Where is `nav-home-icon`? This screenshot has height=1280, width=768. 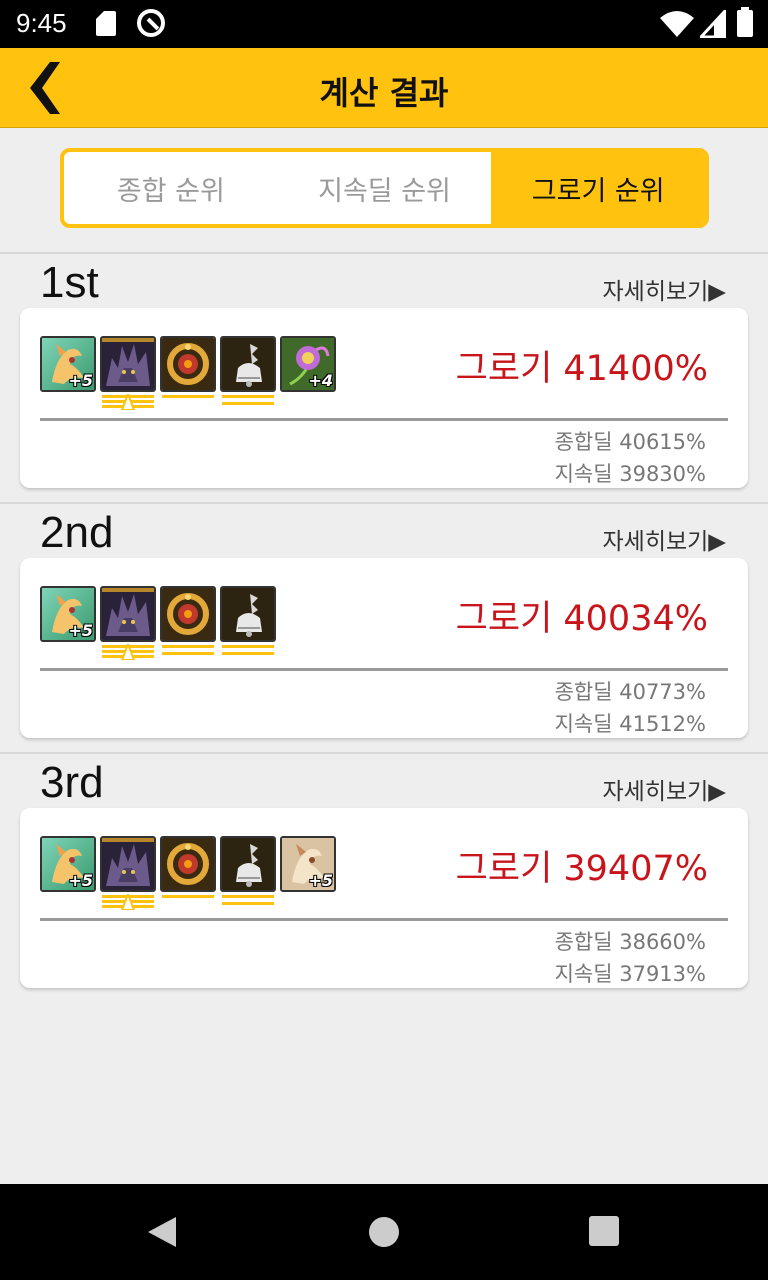
nav-home-icon is located at coordinates (384, 1232).